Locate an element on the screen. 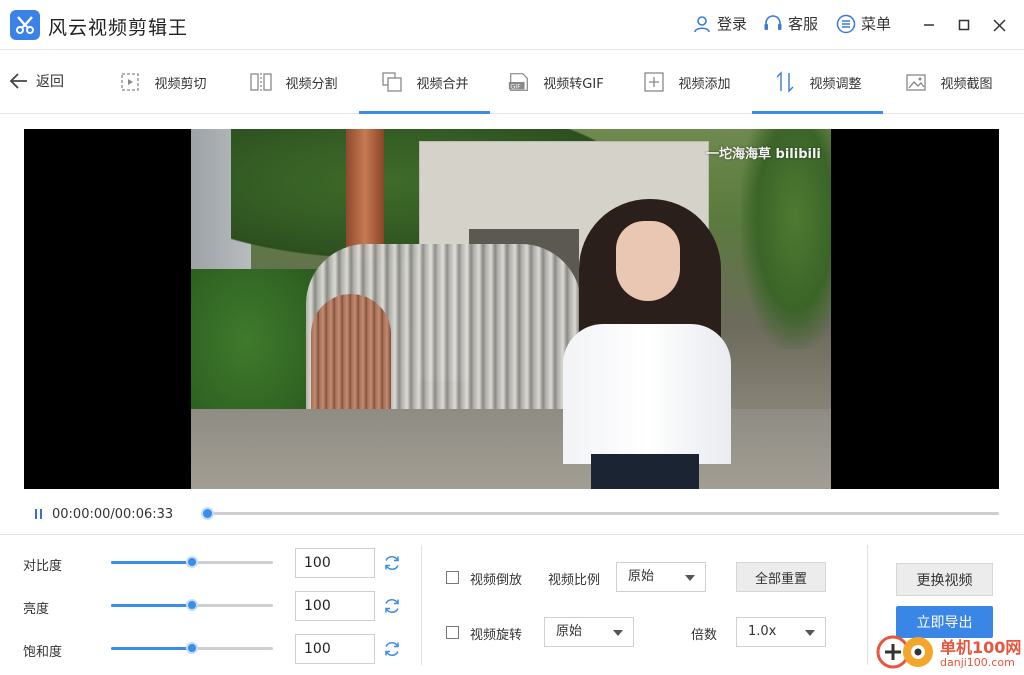 The image size is (1024, 675). tab-label: 视频截图 is located at coordinates (966, 84).